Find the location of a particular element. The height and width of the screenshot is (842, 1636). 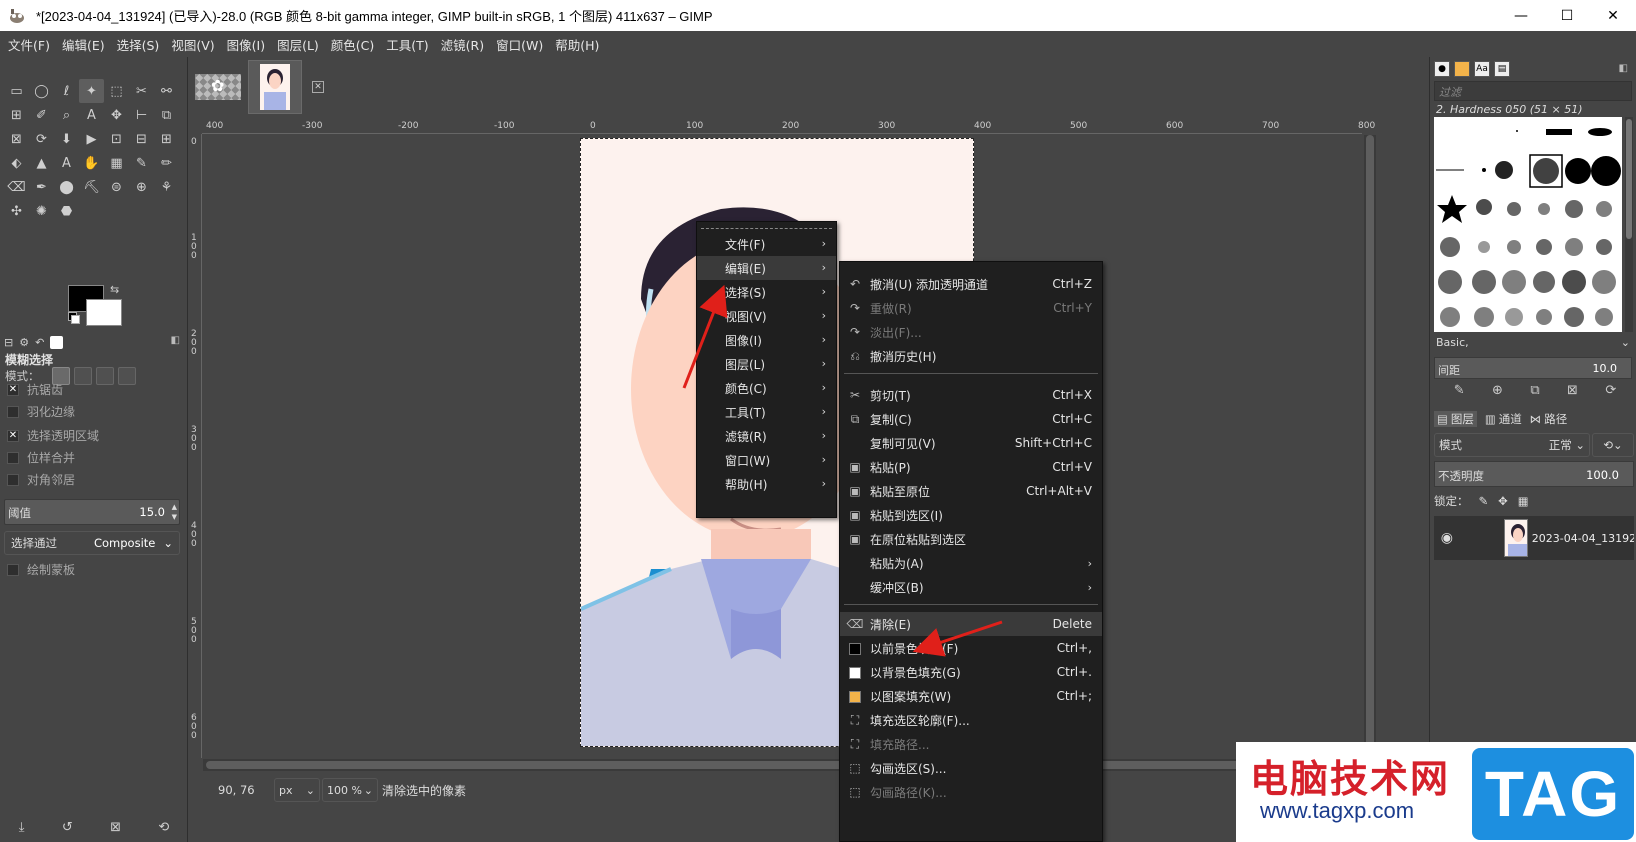

fill-bg-item: 以背景色填充(G) Ctrl+. is located at coordinates (971, 672).